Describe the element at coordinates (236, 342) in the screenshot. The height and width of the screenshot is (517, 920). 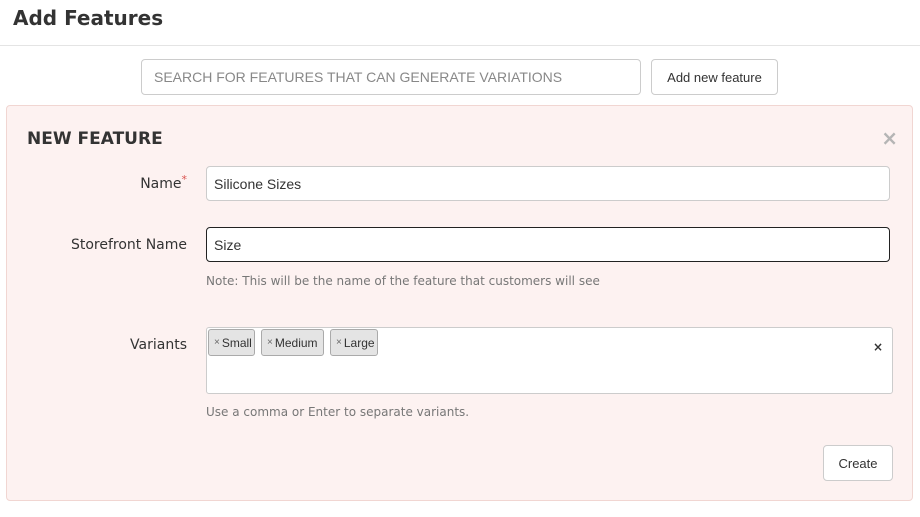
I see `variant-tag-label: Small` at that location.